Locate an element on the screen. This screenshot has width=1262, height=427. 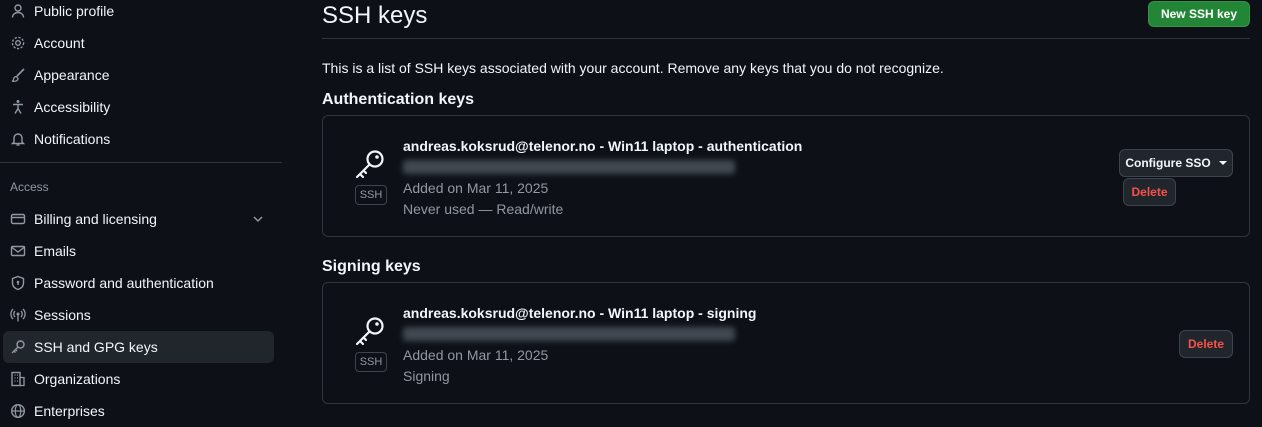
sidebar-item-sessions: Sessions is located at coordinates (138, 315).